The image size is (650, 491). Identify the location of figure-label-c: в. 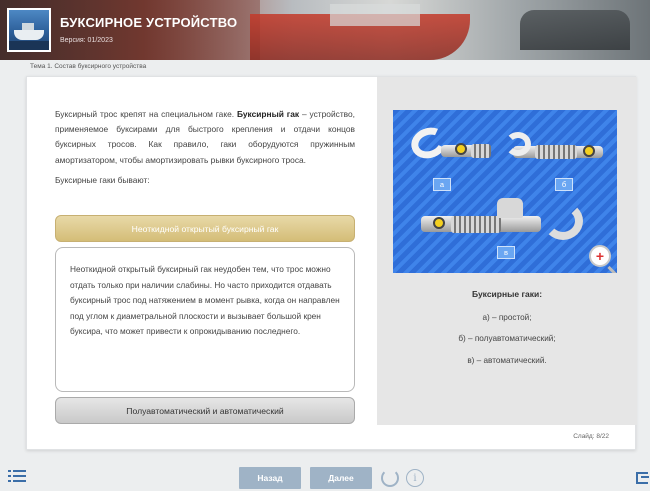
(506, 252).